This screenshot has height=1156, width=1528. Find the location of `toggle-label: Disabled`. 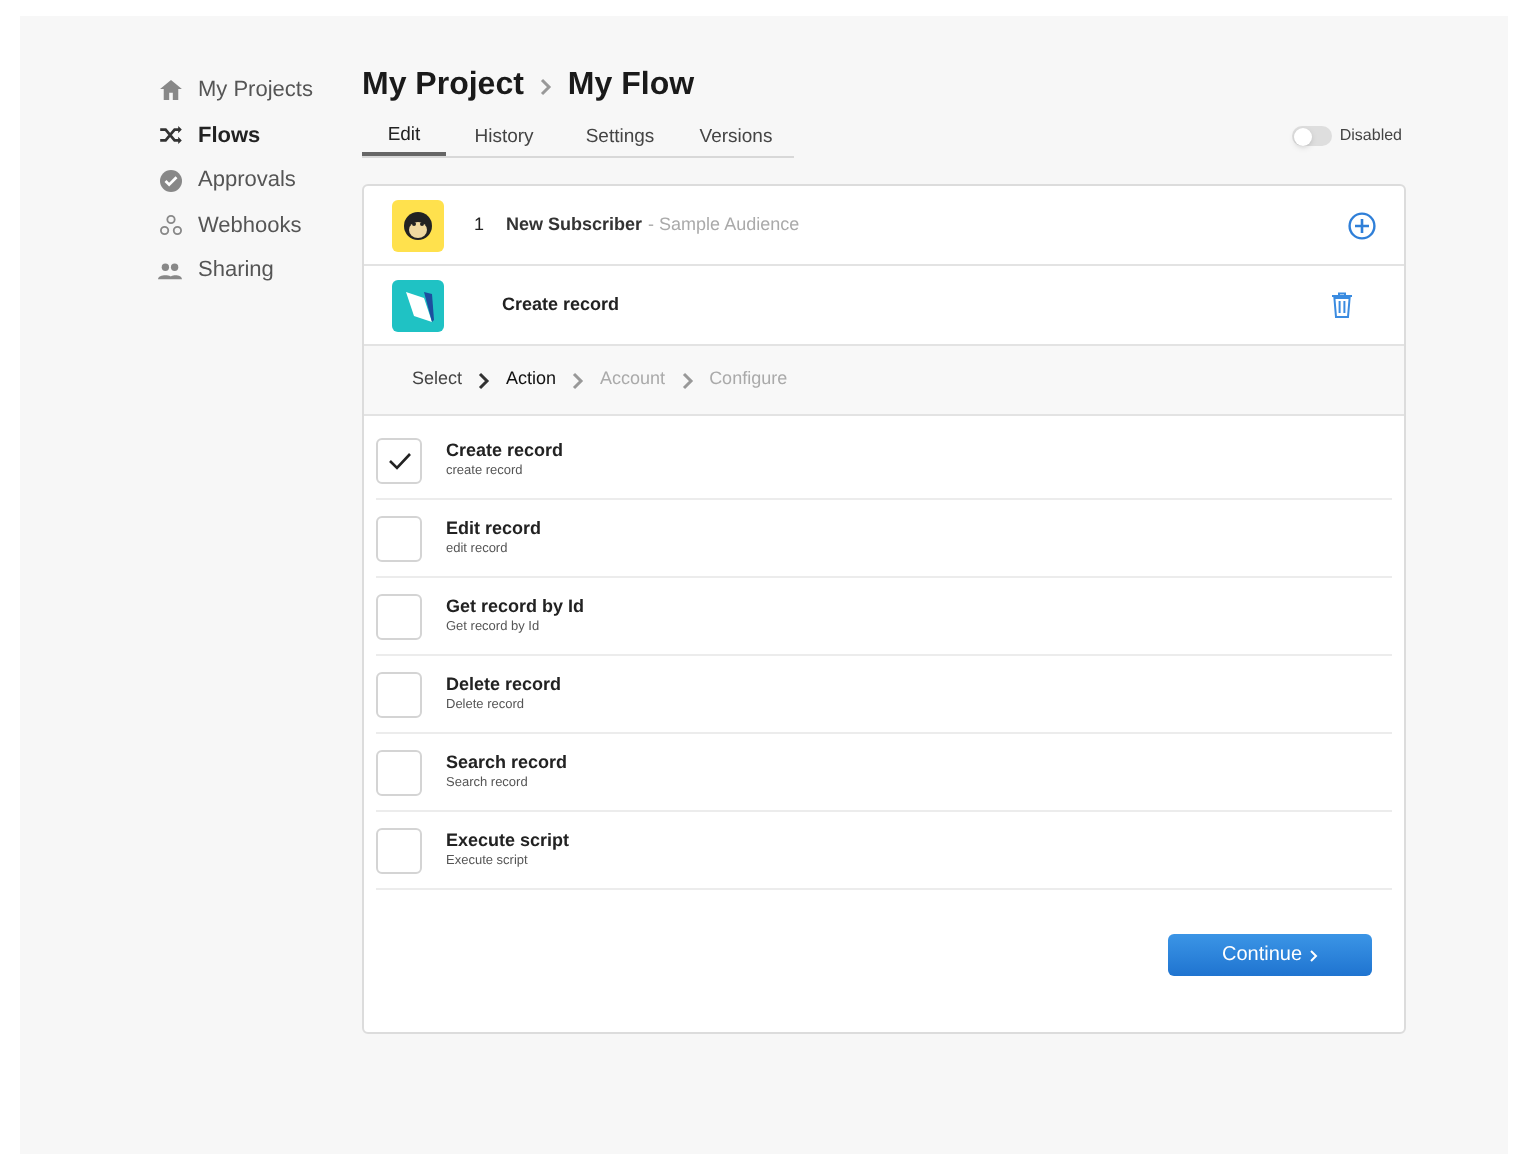

toggle-label: Disabled is located at coordinates (1370, 136).